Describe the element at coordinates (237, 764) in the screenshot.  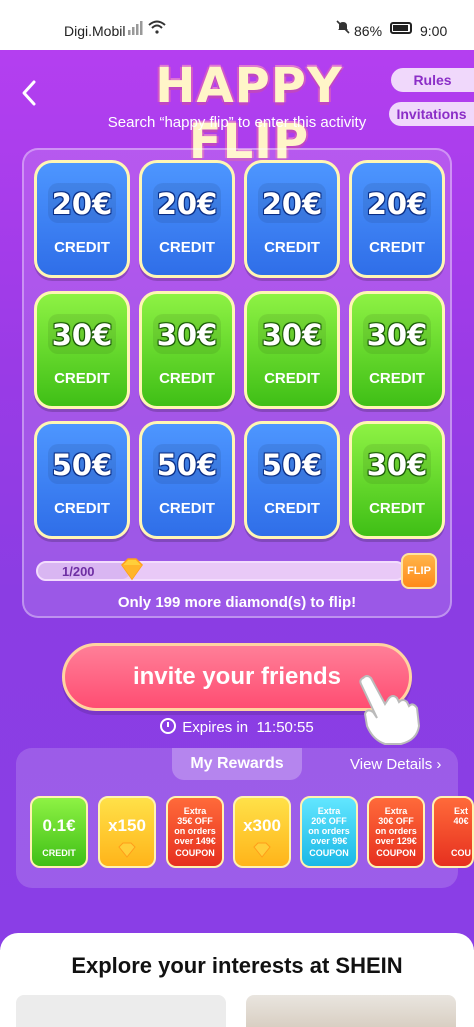
I see `my-rewards-tab: My Rewards` at that location.